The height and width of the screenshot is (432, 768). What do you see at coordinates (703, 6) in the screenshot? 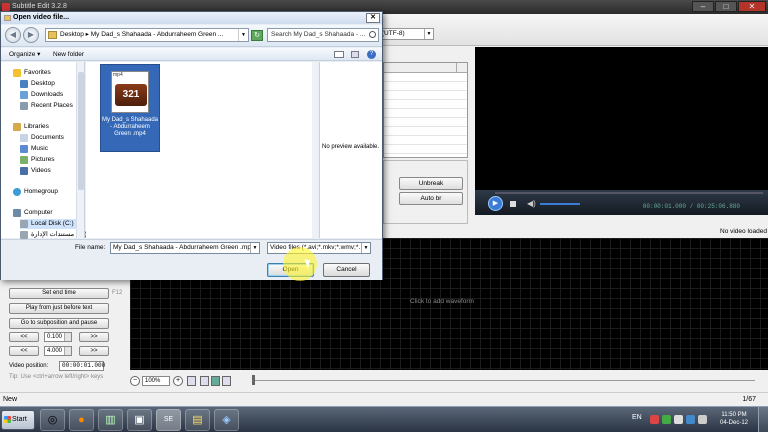
I see `minimize-button: –` at bounding box center [703, 6].